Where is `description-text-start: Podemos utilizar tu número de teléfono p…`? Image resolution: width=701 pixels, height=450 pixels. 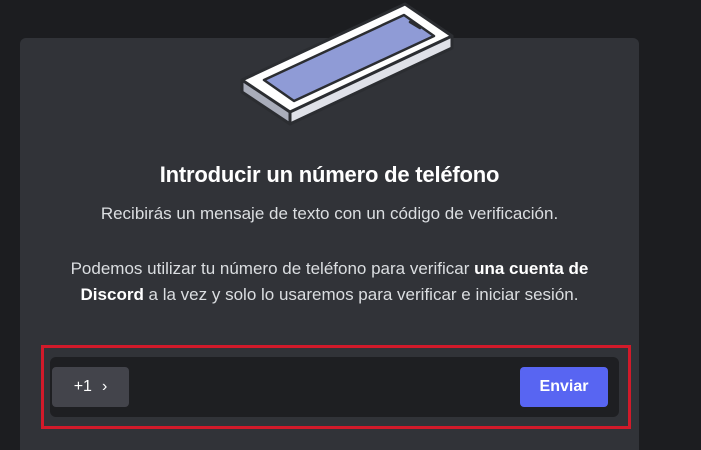 description-text-start: Podemos utilizar tu número de teléfono p… is located at coordinates (272, 268).